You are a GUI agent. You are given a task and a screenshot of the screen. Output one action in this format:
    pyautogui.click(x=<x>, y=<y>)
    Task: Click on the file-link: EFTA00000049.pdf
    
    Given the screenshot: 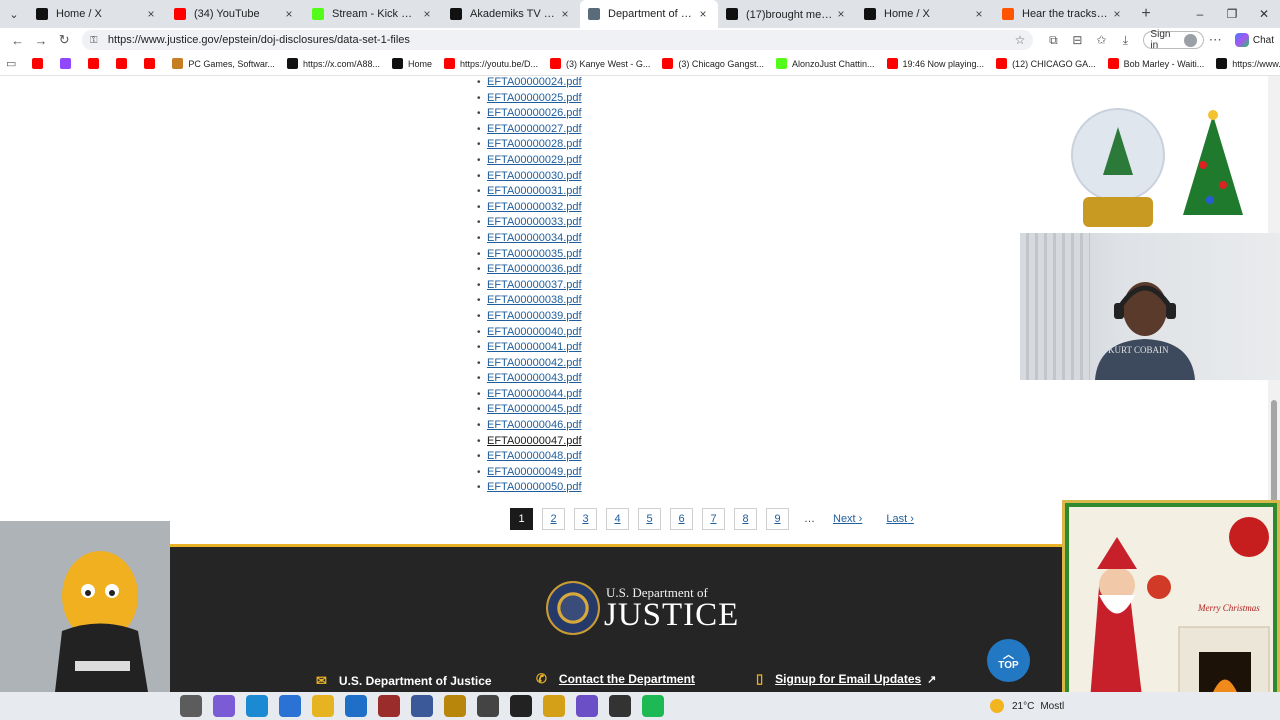 What is the action you would take?
    pyautogui.click(x=534, y=472)
    